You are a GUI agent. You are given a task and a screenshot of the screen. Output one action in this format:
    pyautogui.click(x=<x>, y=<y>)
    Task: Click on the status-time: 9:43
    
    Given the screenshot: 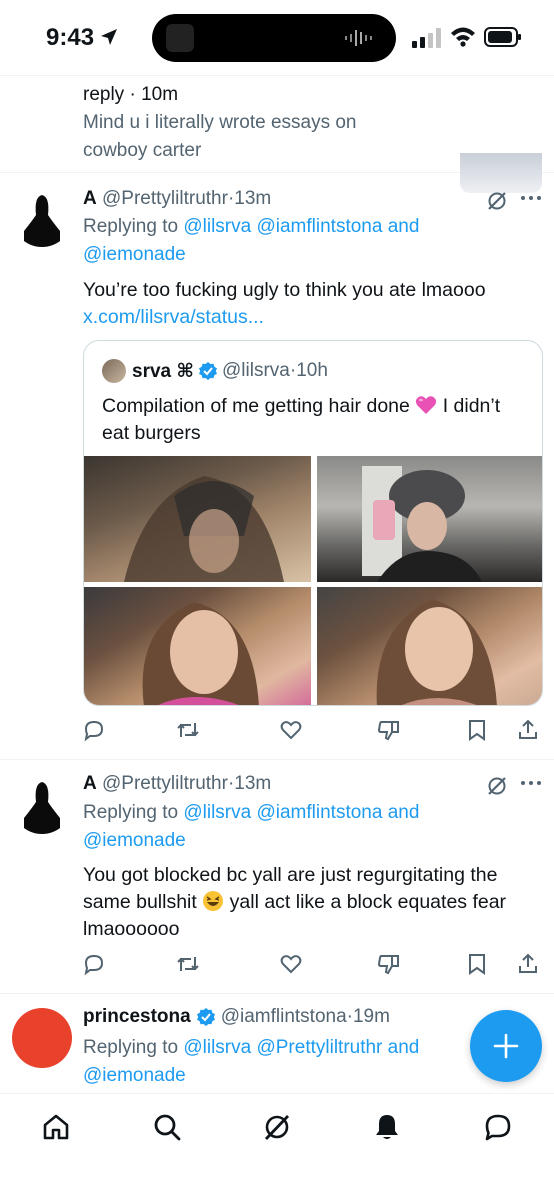 What is the action you would take?
    pyautogui.click(x=70, y=37)
    